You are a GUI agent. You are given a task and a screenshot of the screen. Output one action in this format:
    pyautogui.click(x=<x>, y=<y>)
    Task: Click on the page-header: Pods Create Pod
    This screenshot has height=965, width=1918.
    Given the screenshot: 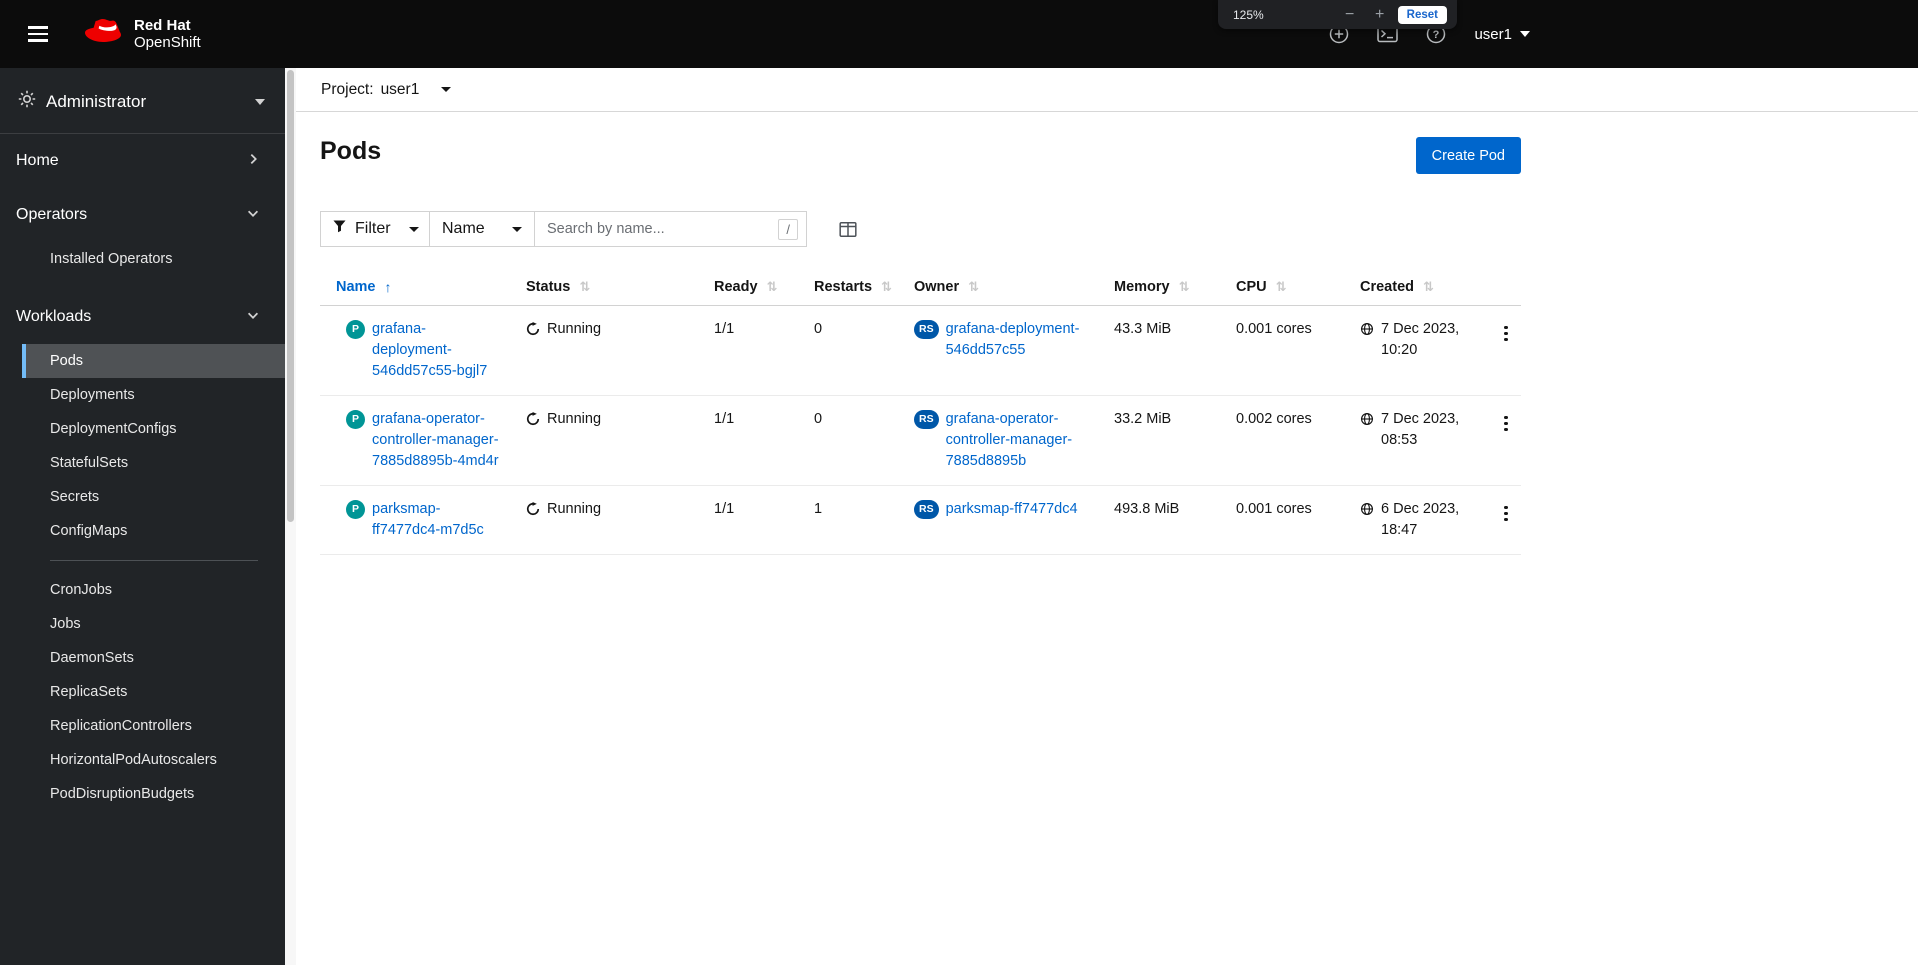 What is the action you would take?
    pyautogui.click(x=920, y=155)
    